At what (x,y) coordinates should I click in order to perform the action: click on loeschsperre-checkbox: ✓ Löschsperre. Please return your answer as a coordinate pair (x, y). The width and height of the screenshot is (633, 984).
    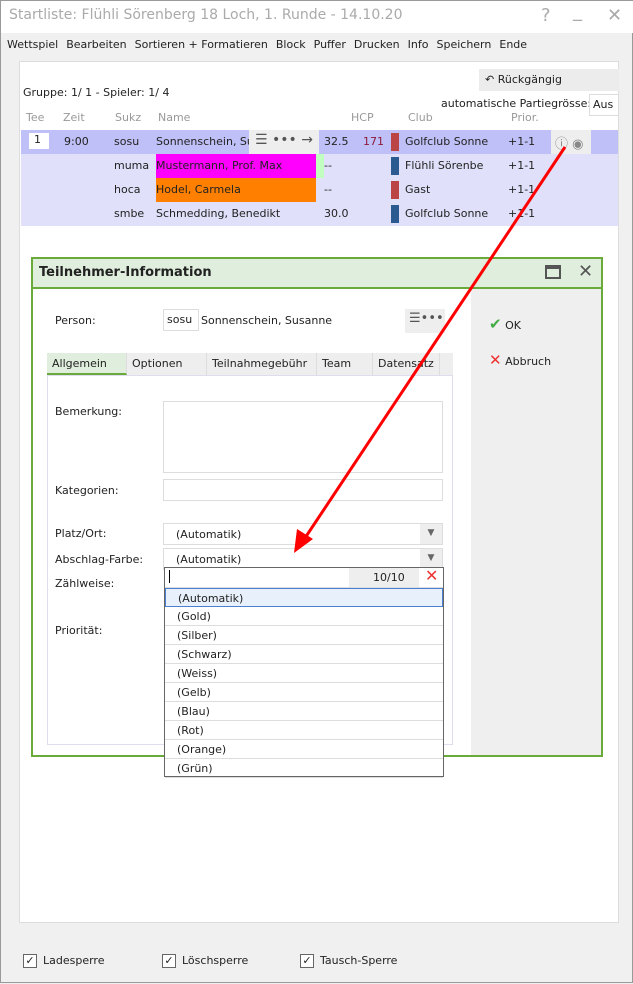
    Looking at the image, I should click on (205, 961).